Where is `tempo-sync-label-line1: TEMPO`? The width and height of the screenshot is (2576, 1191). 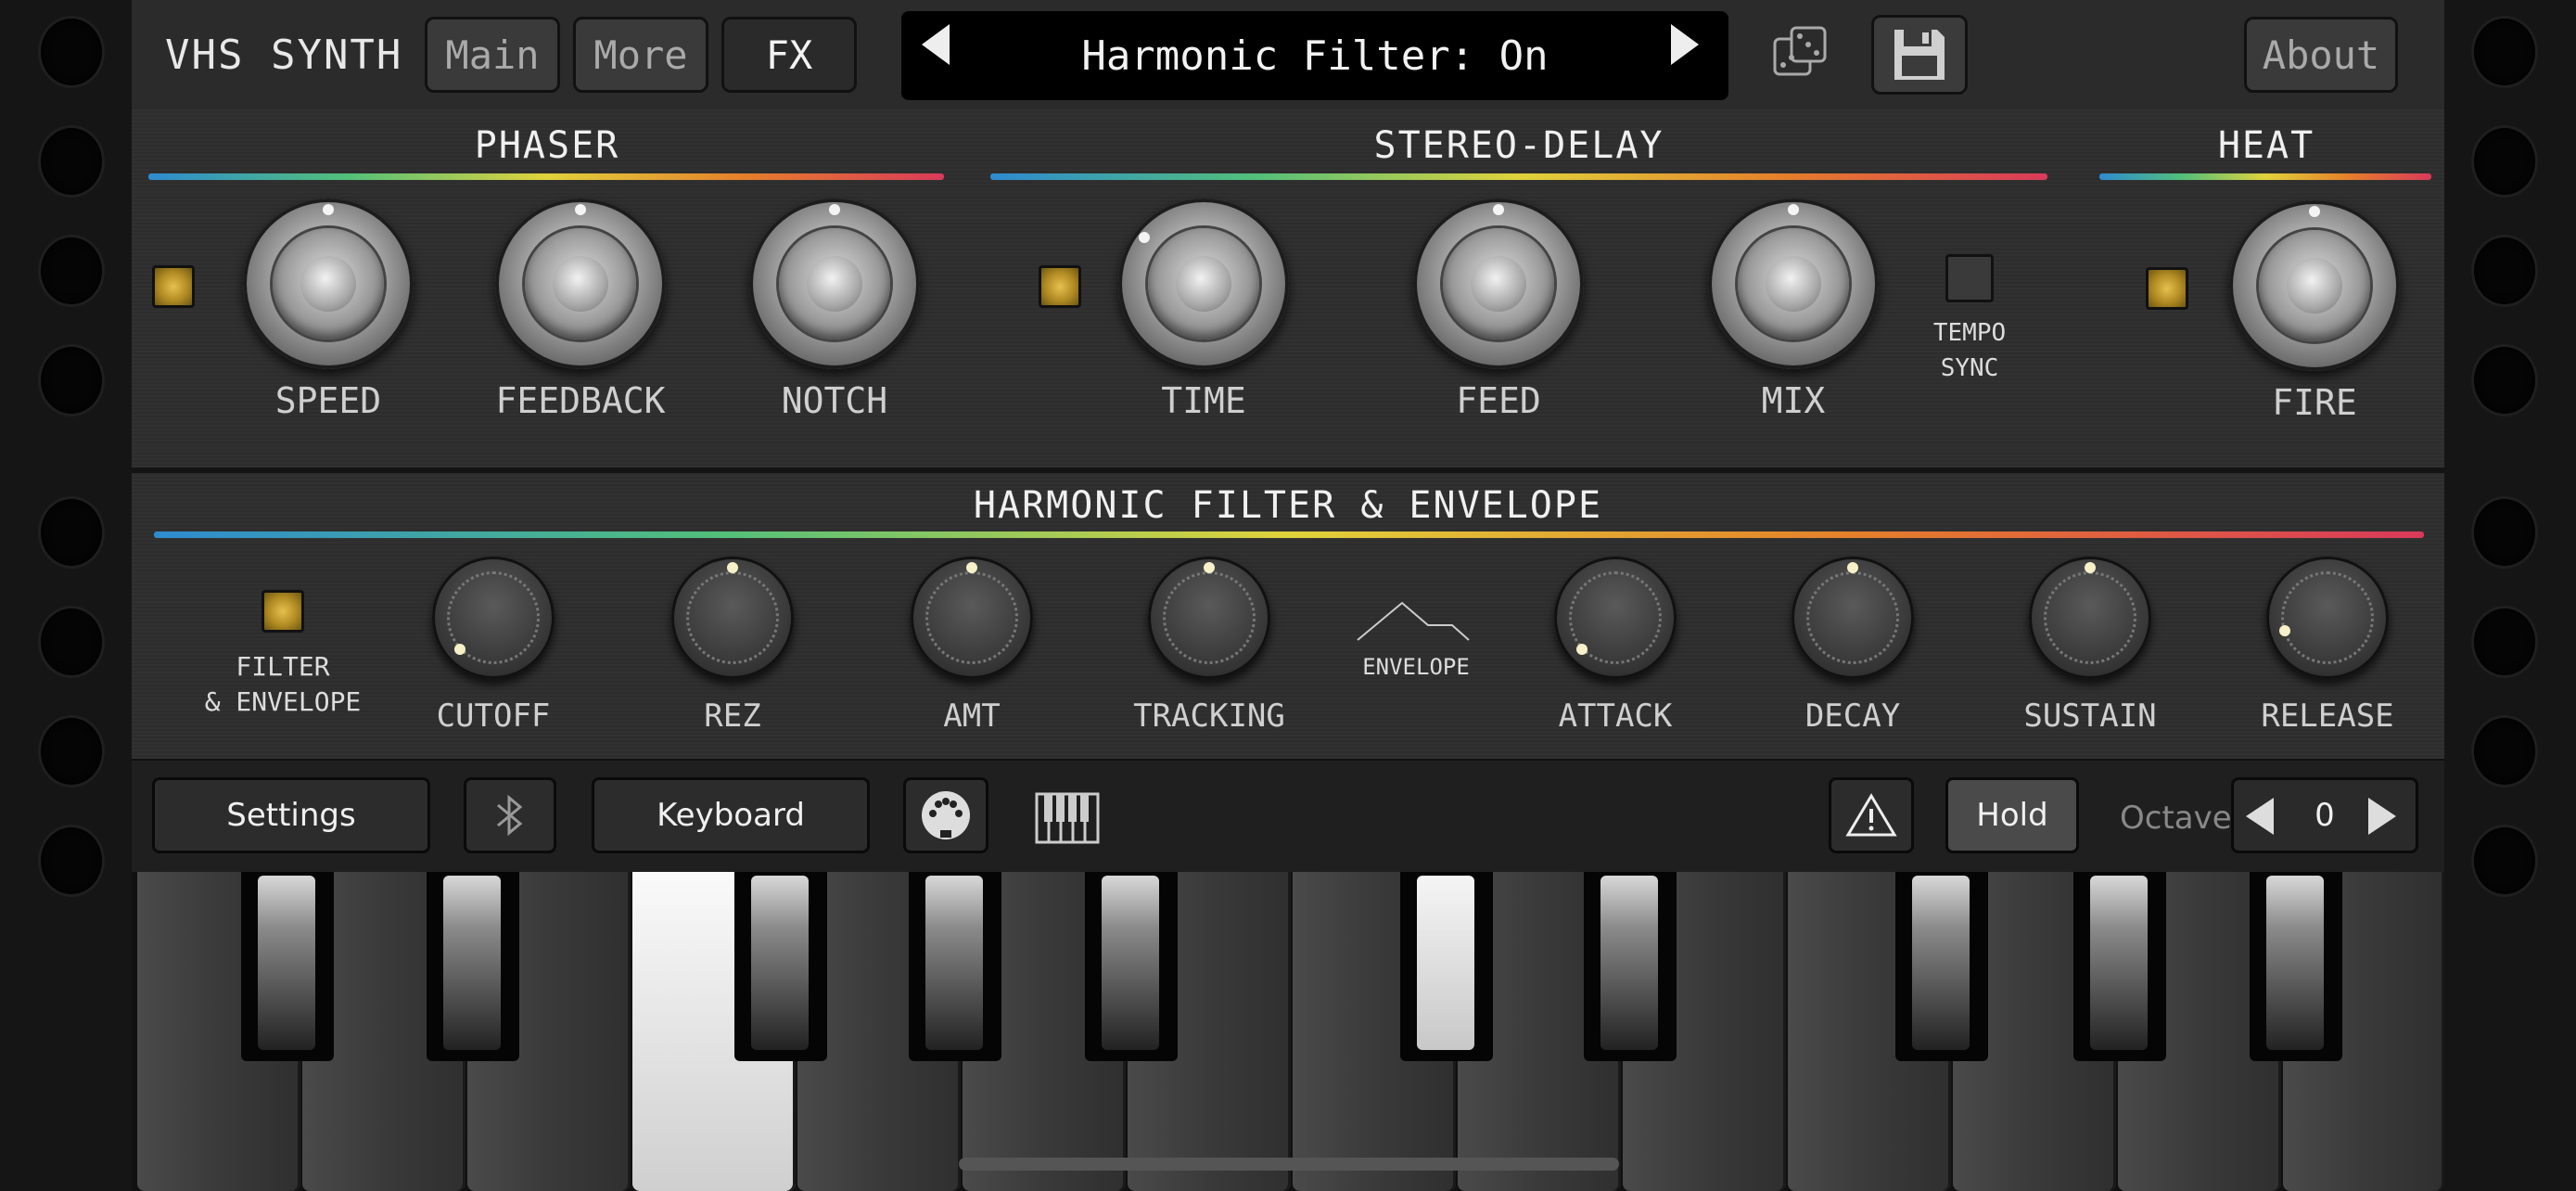 tempo-sync-label-line1: TEMPO is located at coordinates (1969, 333).